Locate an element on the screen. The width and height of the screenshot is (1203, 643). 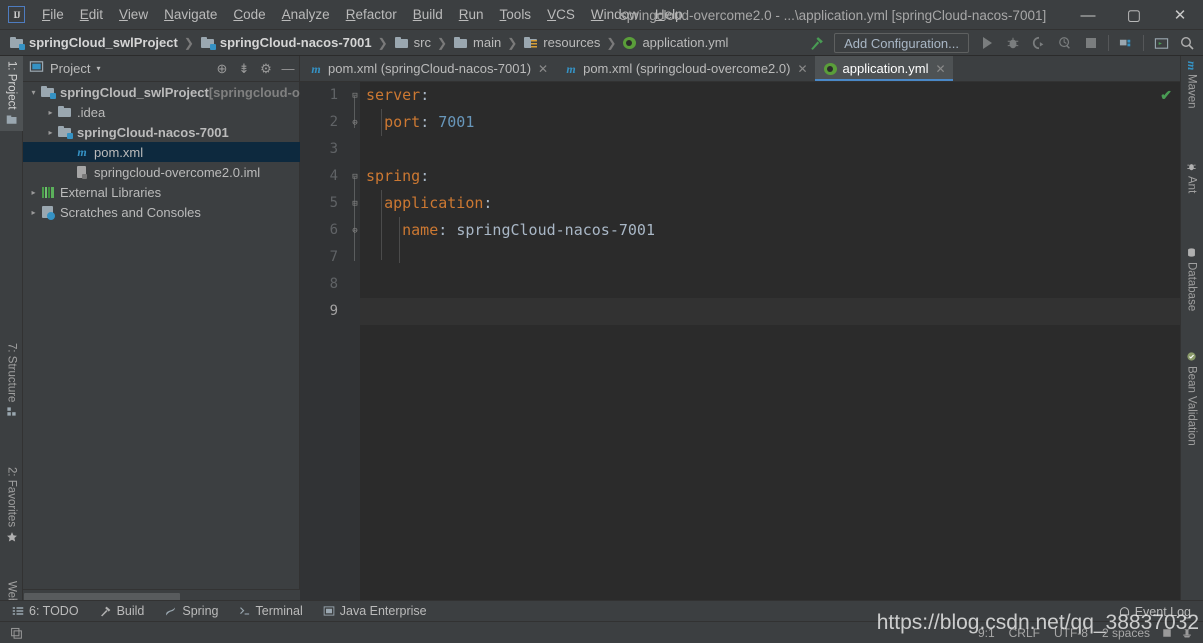
code-token: : is located at coordinates (429, 122).